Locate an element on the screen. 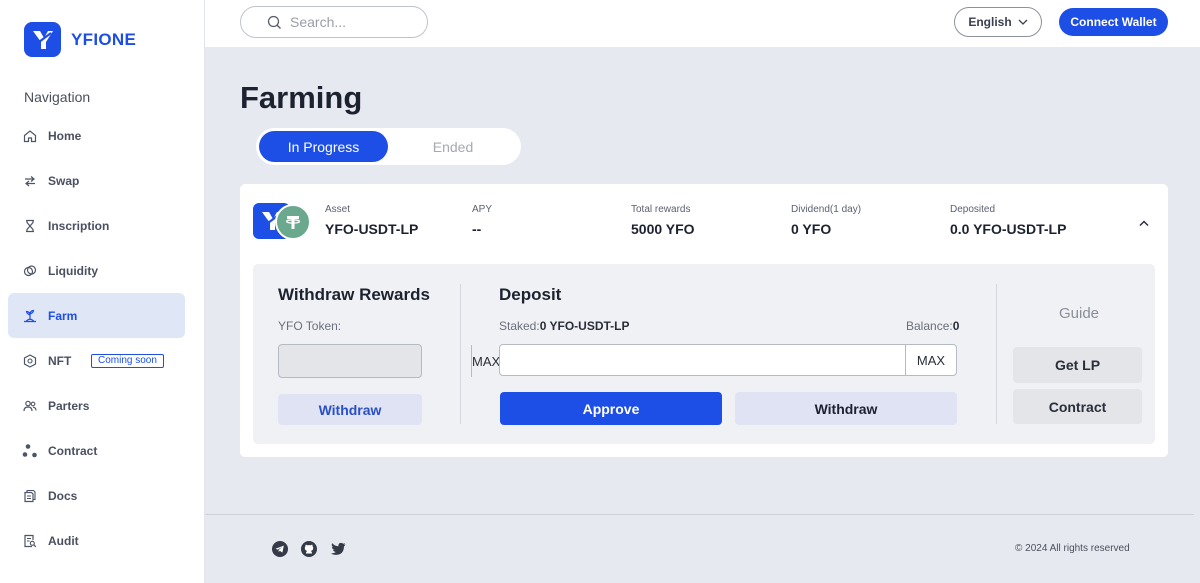 This screenshot has height=583, width=1200. status-tabs: In Progress Ended is located at coordinates (388, 146).